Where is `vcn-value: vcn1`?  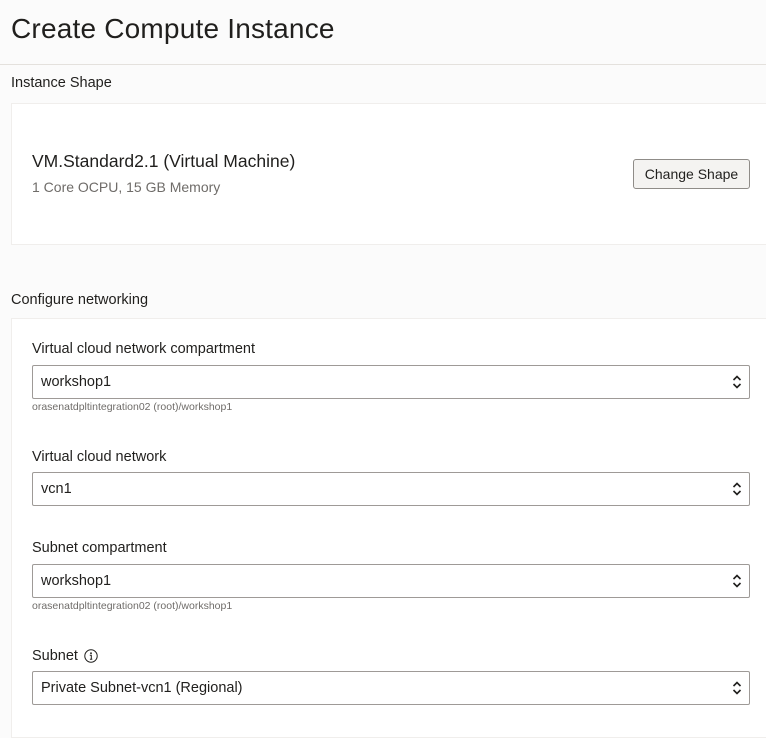 vcn-value: vcn1 is located at coordinates (56, 489).